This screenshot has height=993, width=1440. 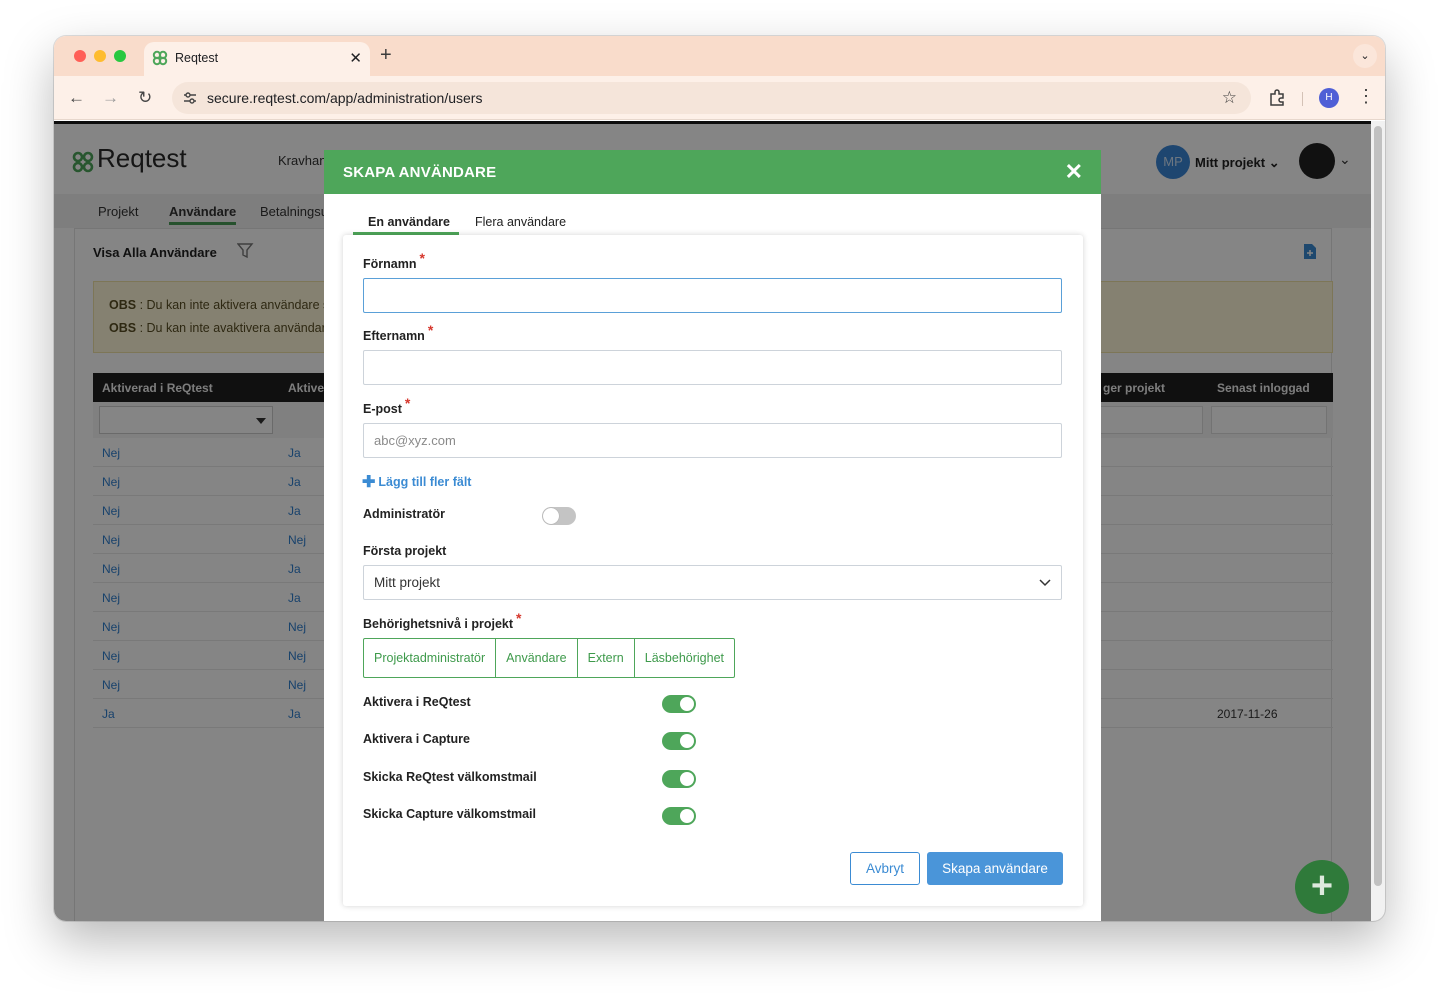 I want to click on scrollbar-thumb, so click(x=1378, y=506).